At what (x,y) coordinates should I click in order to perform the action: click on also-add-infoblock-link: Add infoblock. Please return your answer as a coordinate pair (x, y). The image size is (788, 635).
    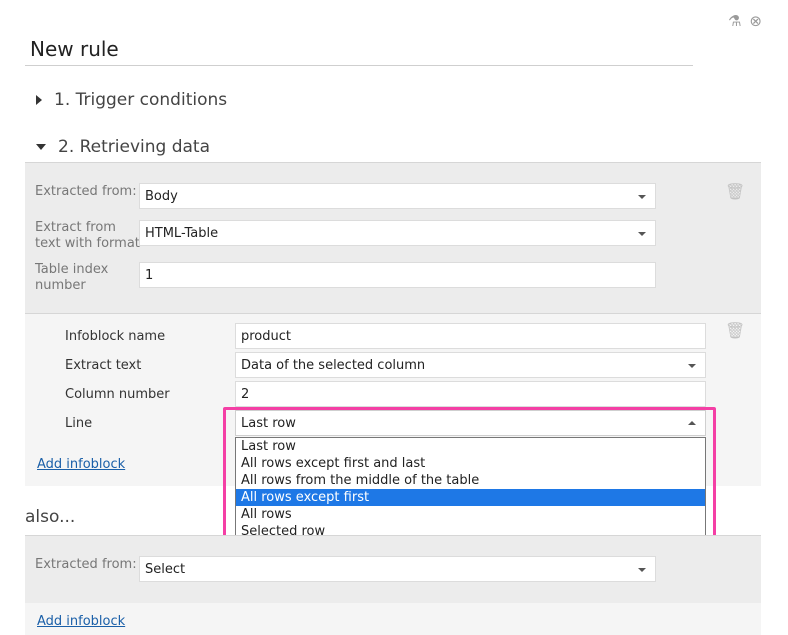
    Looking at the image, I should click on (81, 621).